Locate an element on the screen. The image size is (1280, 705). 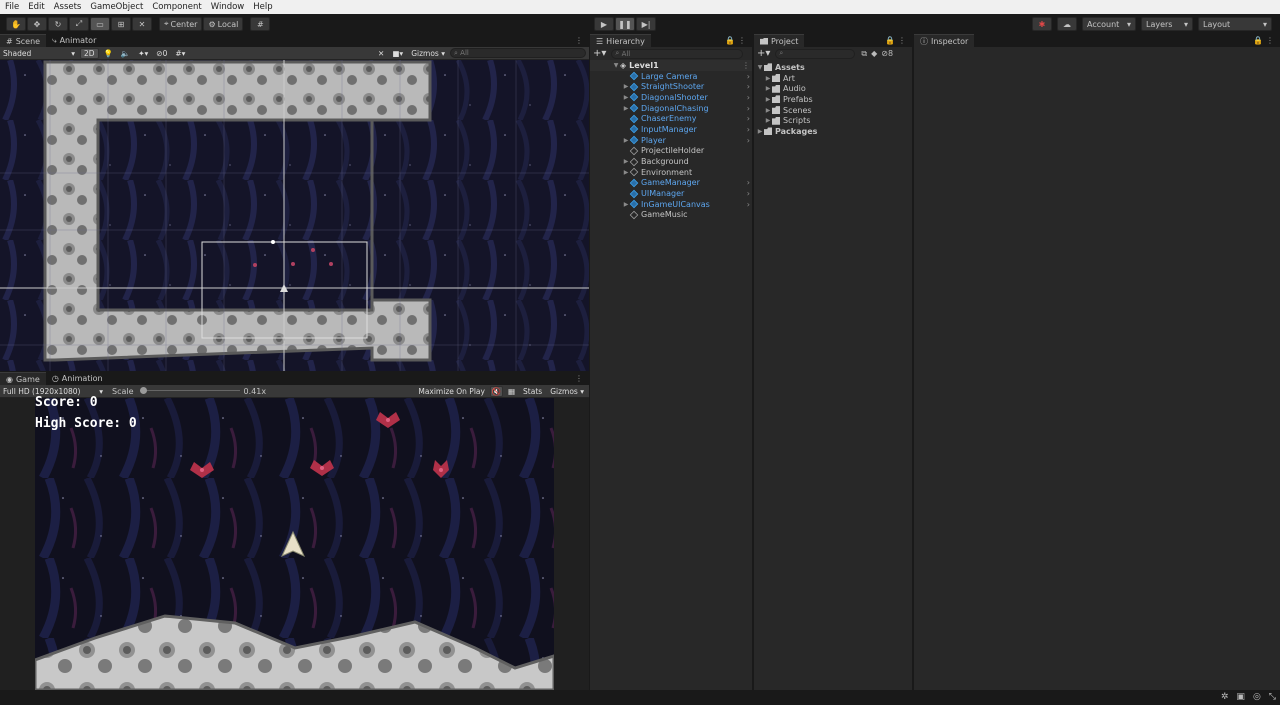
tab-game: ◉ Game is located at coordinates (23, 378).